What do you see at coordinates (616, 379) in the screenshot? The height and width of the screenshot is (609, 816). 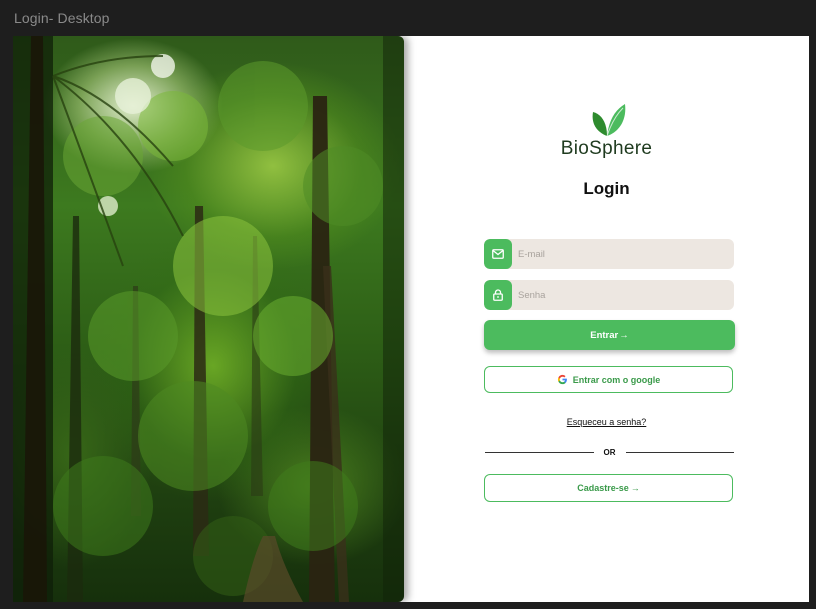 I see `google-login-label: Entrar com o google` at bounding box center [616, 379].